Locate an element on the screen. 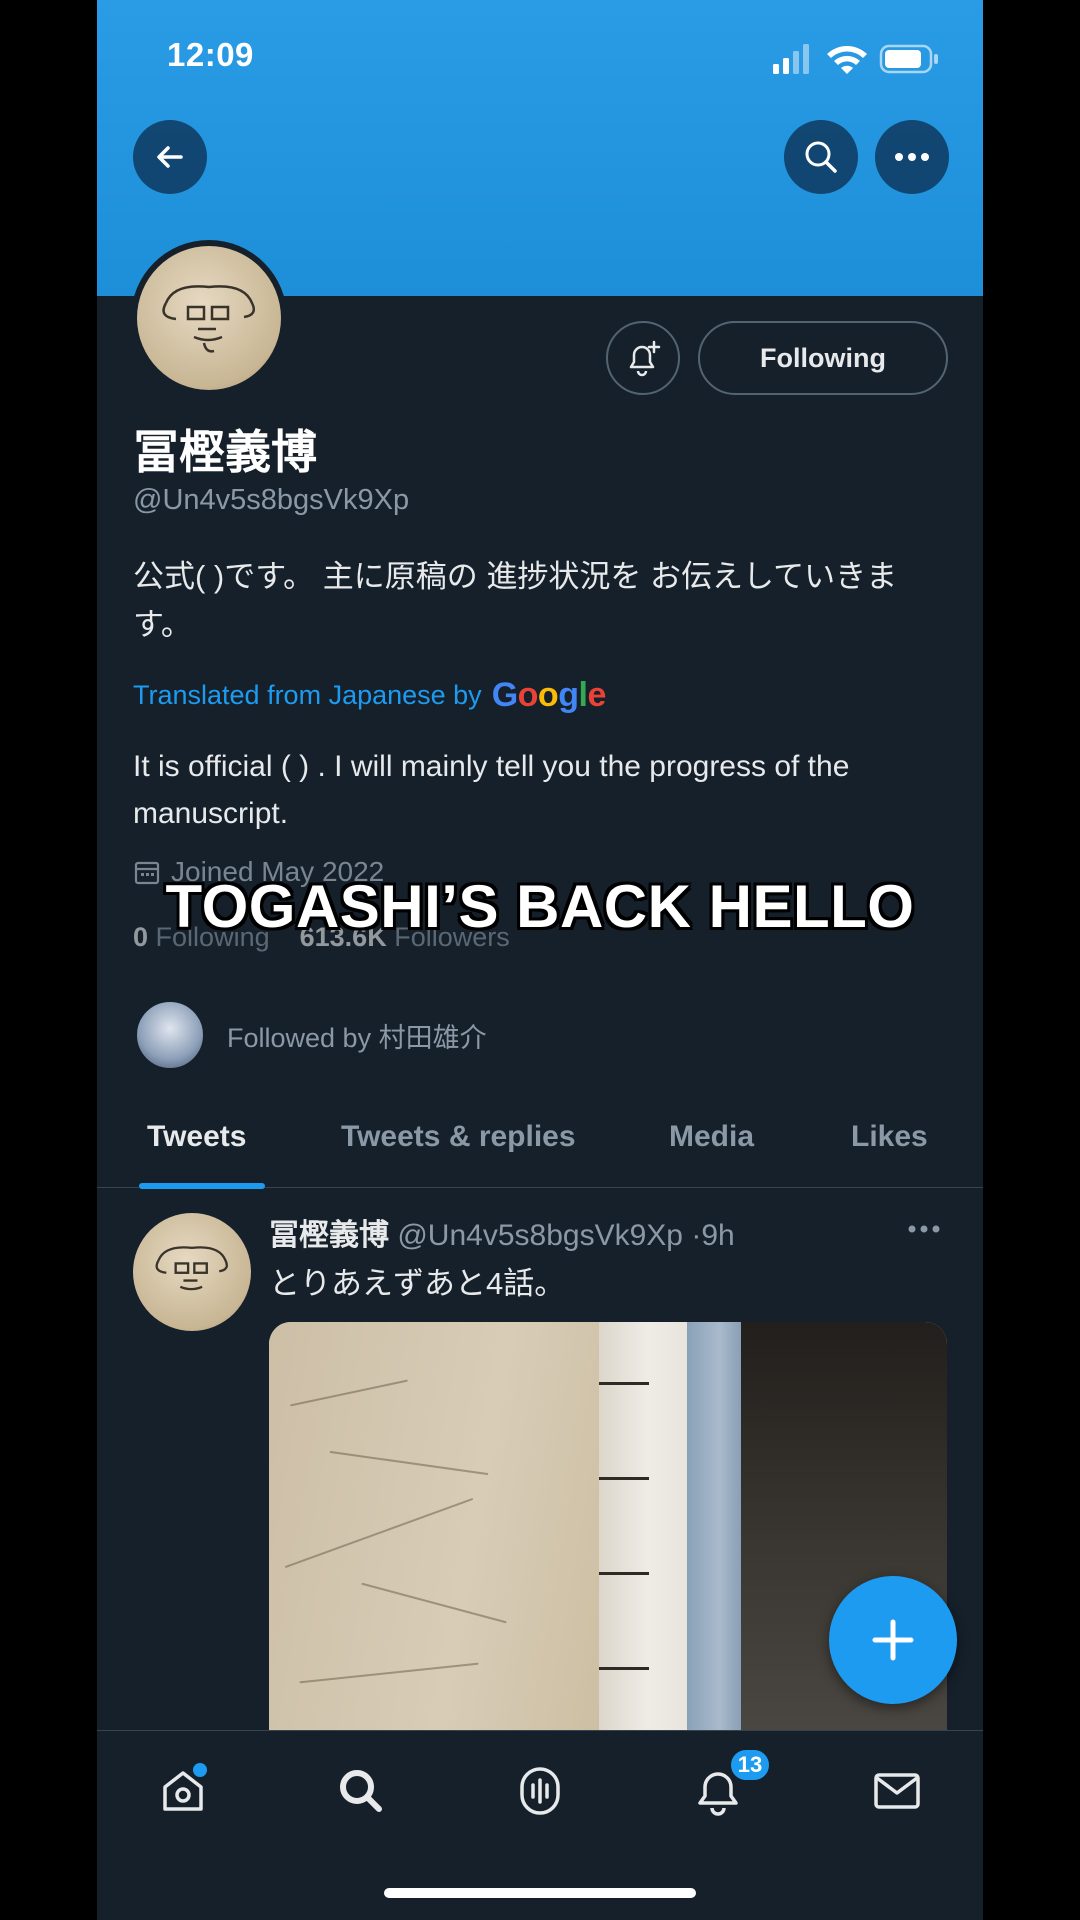 Image resolution: width=1080 pixels, height=1920 pixels. avatar-image is located at coordinates (209, 318).